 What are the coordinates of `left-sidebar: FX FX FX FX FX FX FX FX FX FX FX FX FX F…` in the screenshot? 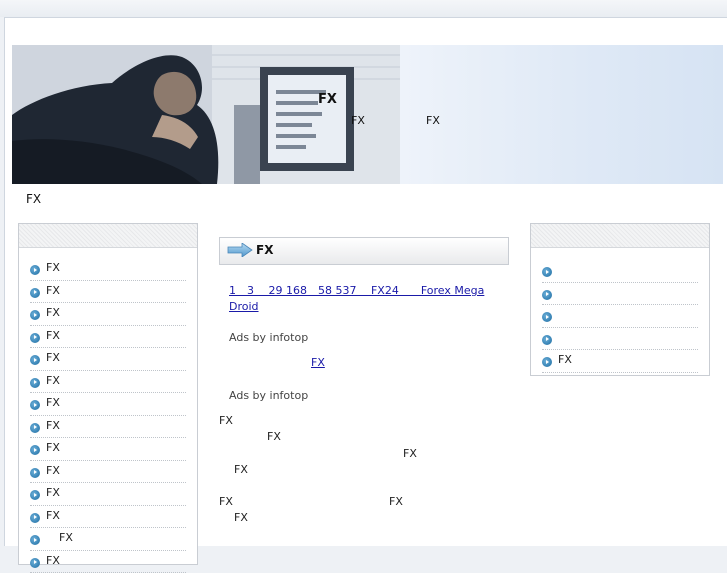 It's located at (108, 394).